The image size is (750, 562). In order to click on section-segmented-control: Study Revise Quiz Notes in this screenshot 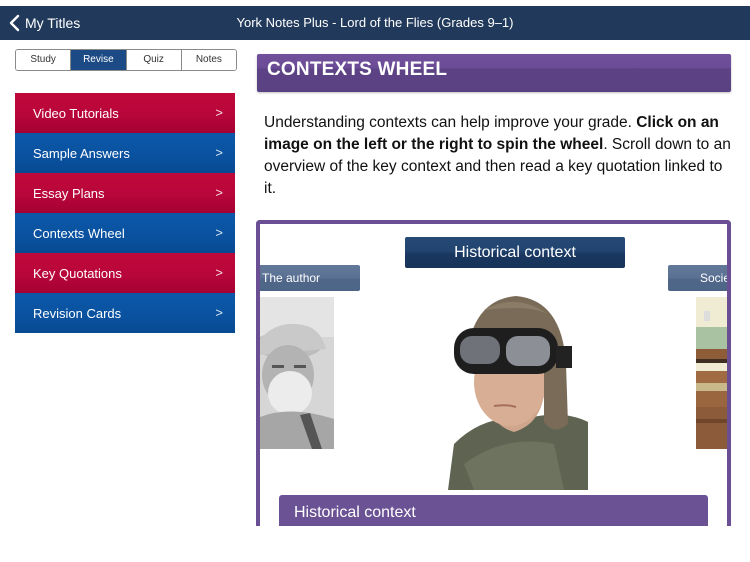, I will do `click(126, 60)`.